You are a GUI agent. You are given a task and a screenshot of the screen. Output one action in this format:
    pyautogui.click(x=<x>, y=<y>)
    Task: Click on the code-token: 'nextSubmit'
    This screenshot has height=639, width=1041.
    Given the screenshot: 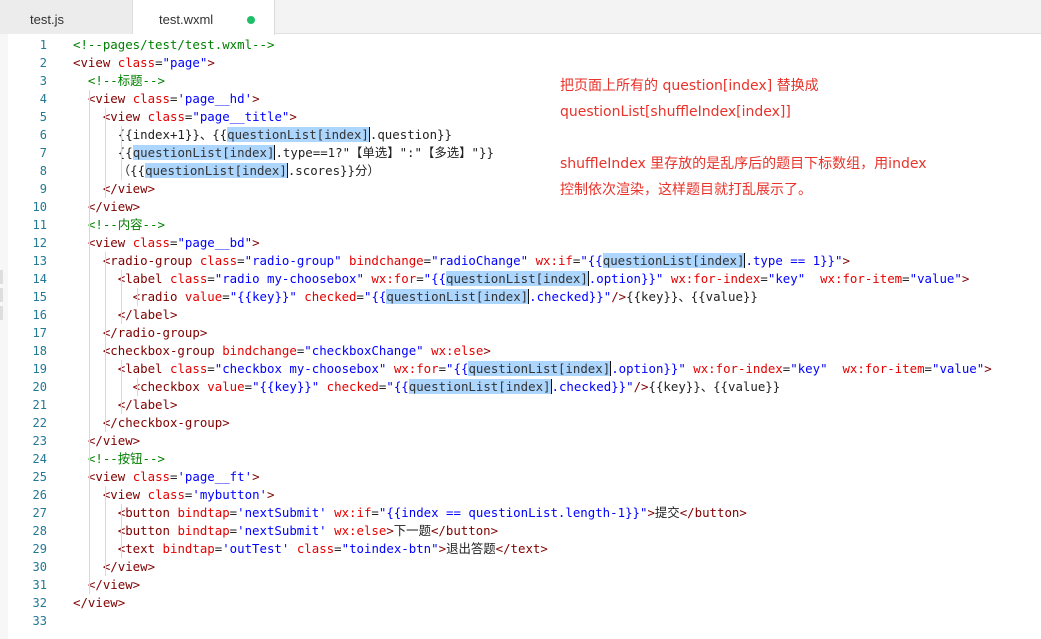 What is the action you would take?
    pyautogui.click(x=286, y=530)
    